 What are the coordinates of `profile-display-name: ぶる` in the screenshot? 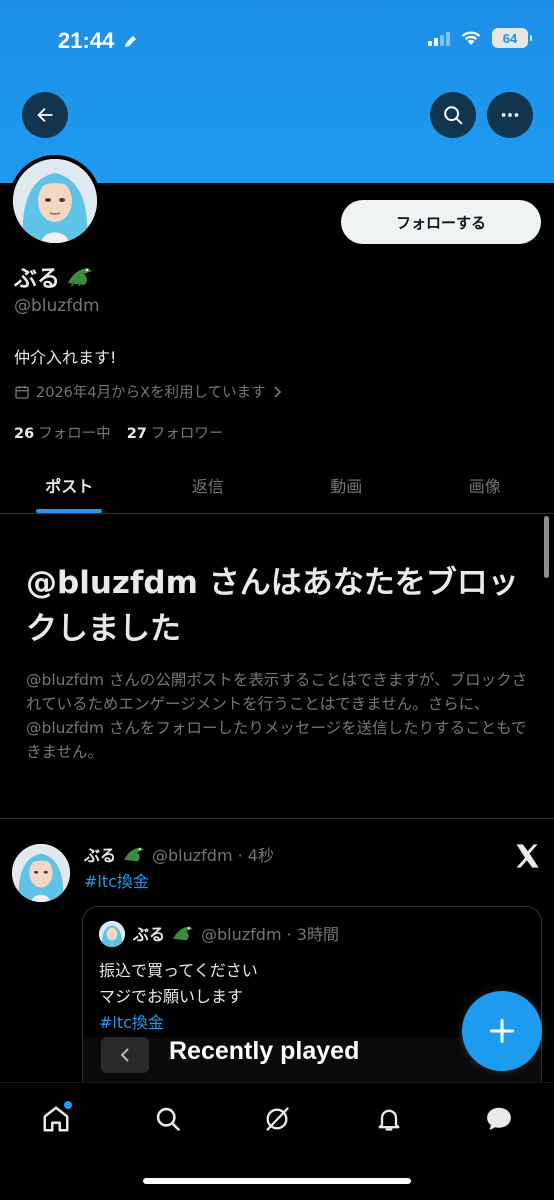 It's located at (54, 276).